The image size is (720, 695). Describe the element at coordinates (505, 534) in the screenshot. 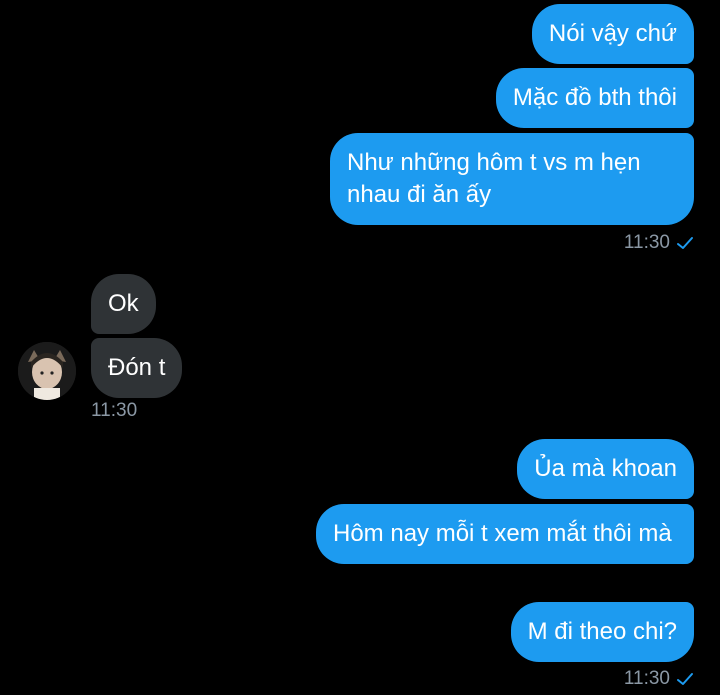

I see `message-bubble-outgoing: Hôm nay mỗi t xem mắt thôi mà` at that location.